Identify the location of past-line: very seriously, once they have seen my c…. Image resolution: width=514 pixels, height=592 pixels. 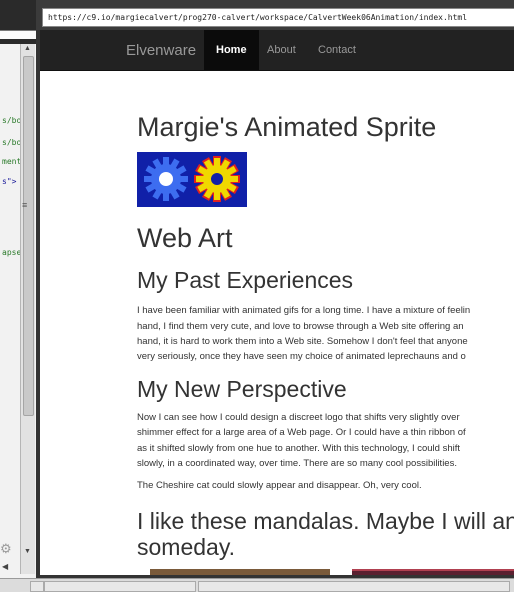
(301, 356).